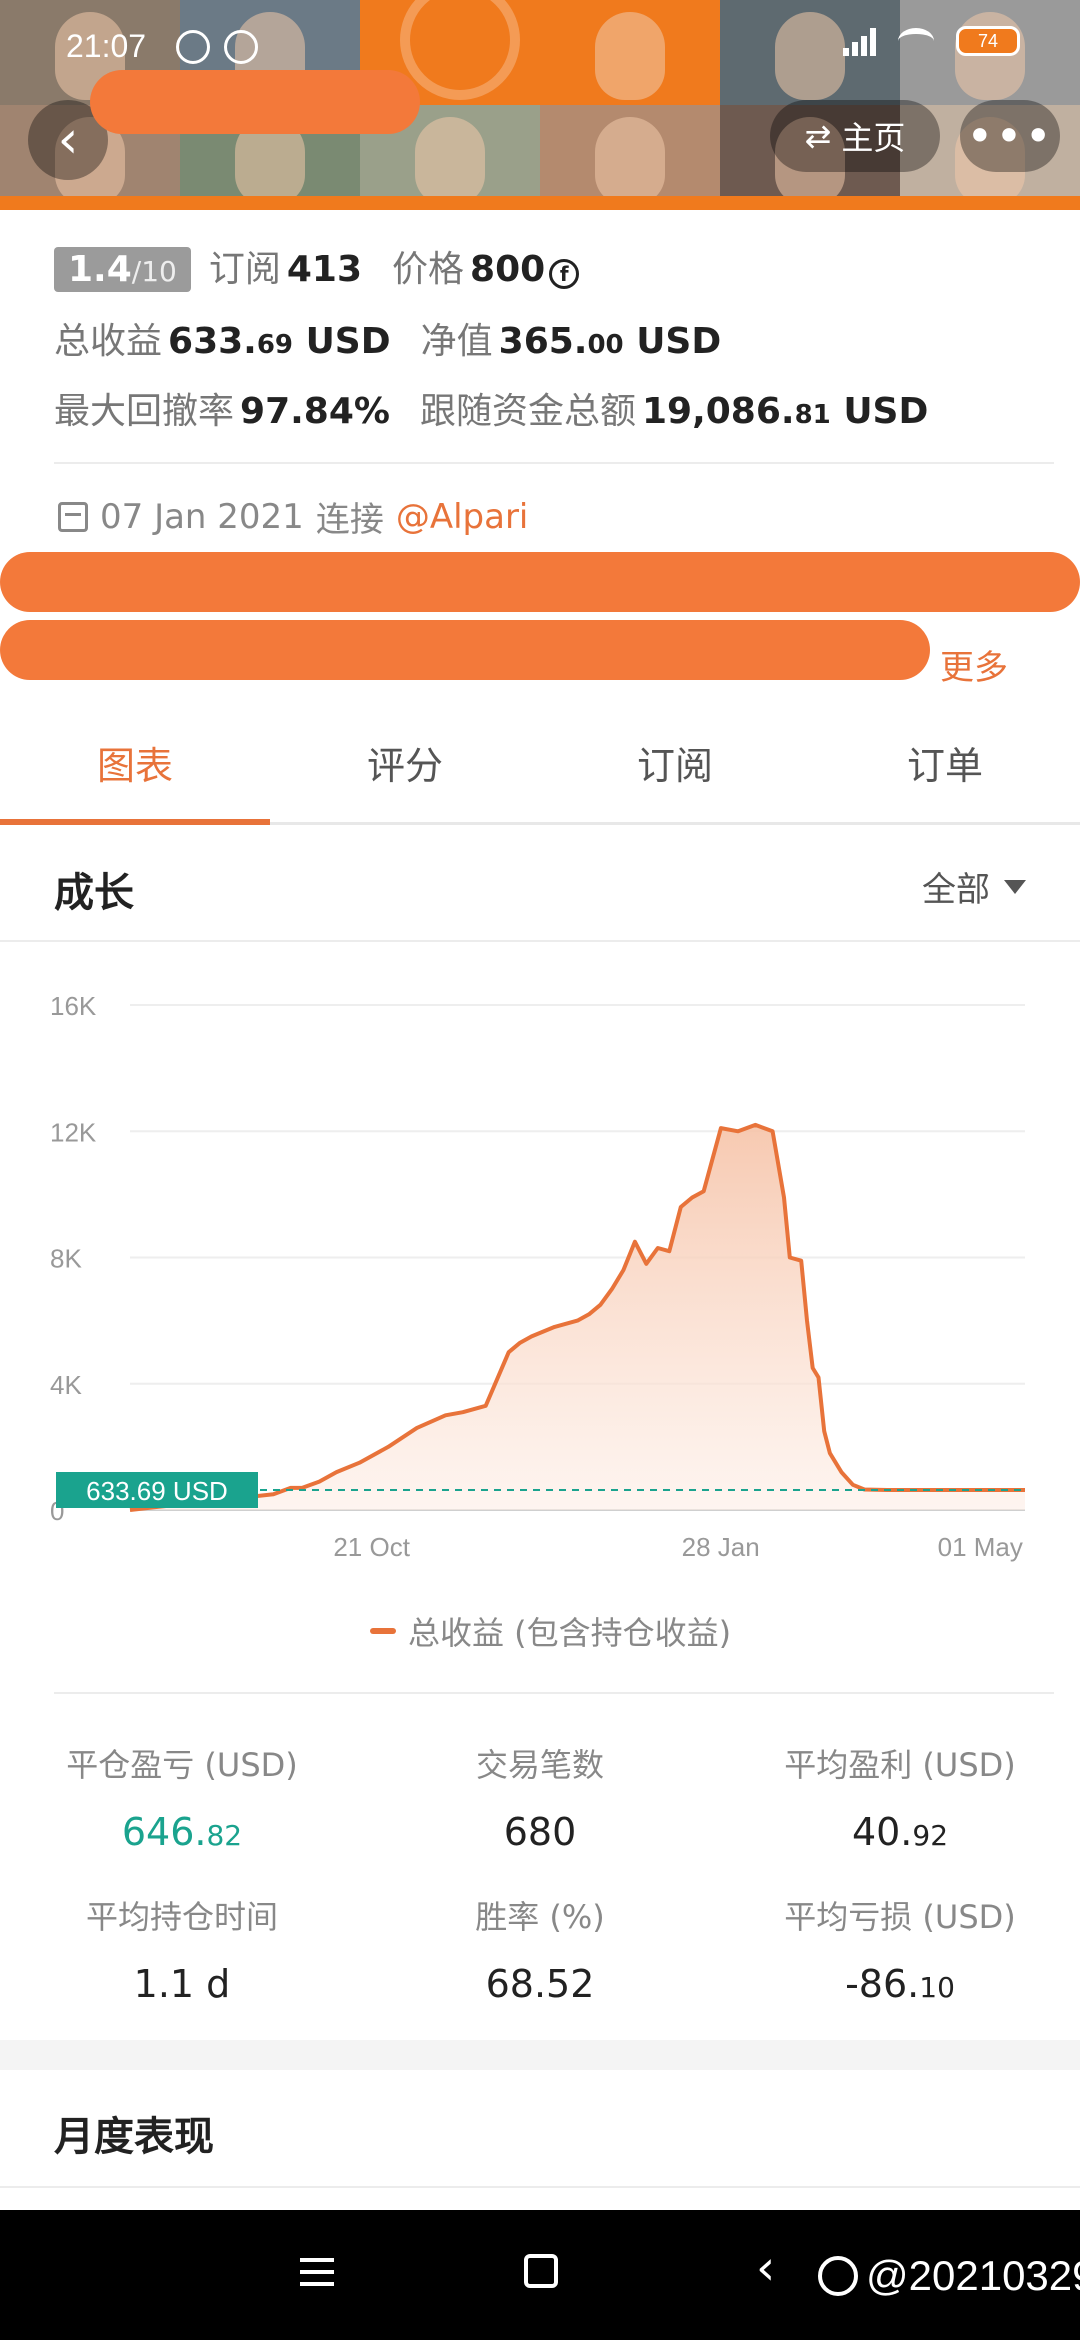 The width and height of the screenshot is (1080, 2340). Describe the element at coordinates (182, 1797) in the screenshot. I see `stat-item: 平仓盈亏 (USD) 646.82` at that location.